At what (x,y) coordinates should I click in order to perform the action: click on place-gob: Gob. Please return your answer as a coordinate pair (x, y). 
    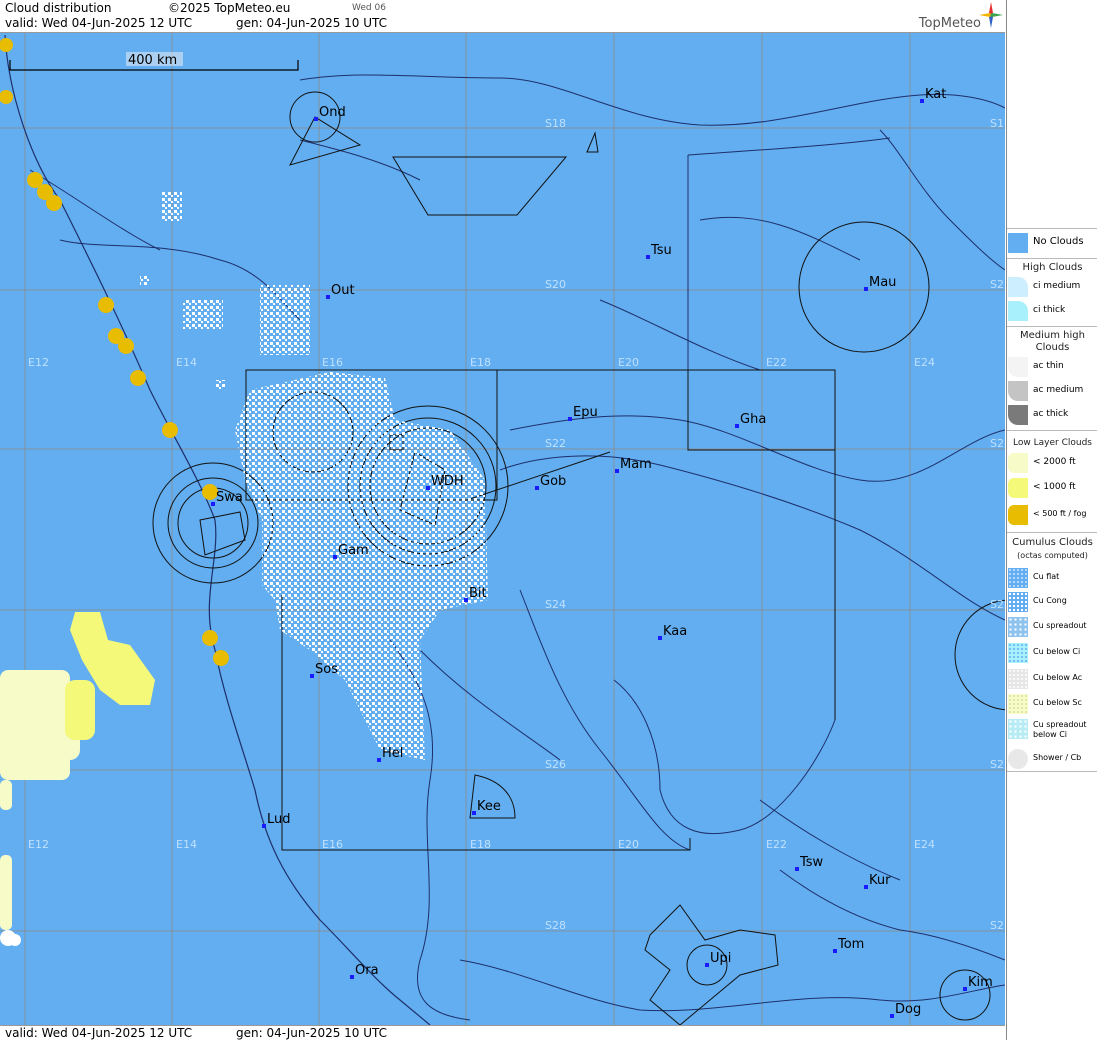
    Looking at the image, I should click on (550, 482).